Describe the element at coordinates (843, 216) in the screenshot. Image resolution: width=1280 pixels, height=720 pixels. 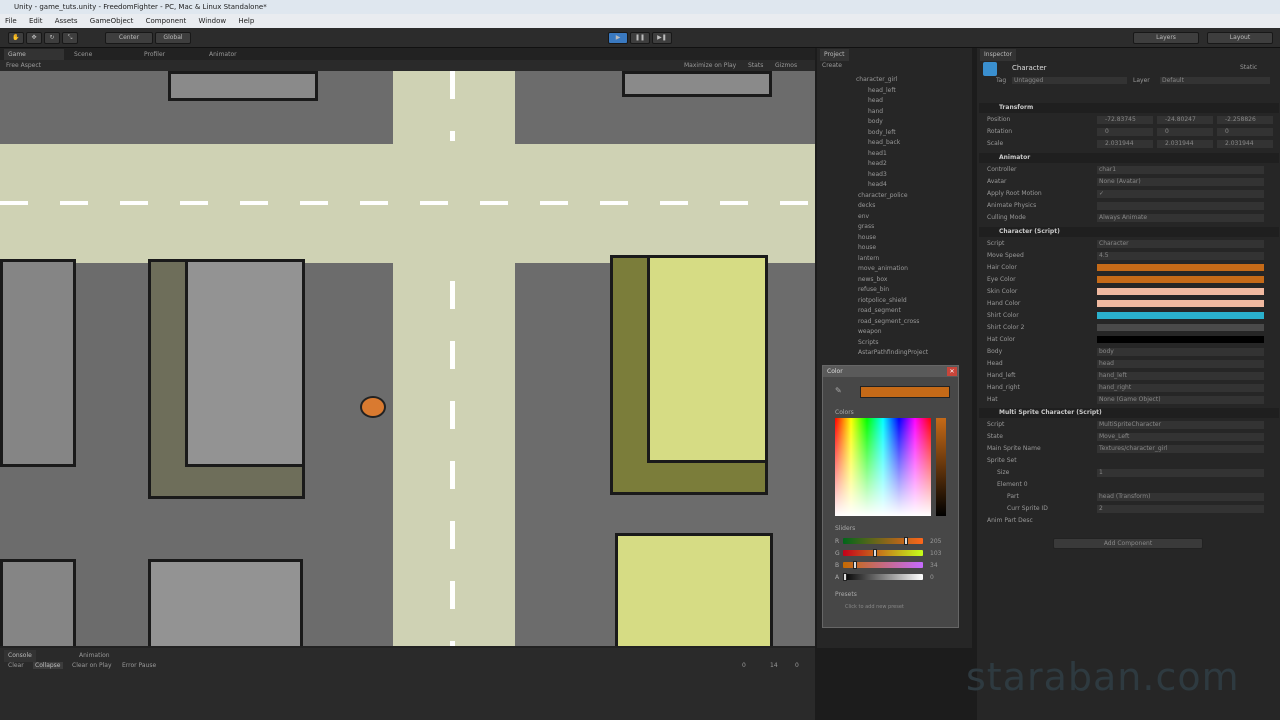
I see `project-item: env` at that location.